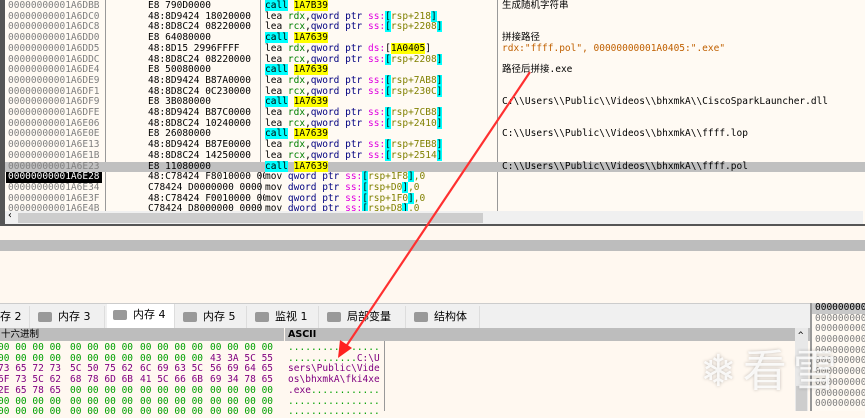 The height and width of the screenshot is (418, 865). I want to click on arrow-head, so click(345, 349).